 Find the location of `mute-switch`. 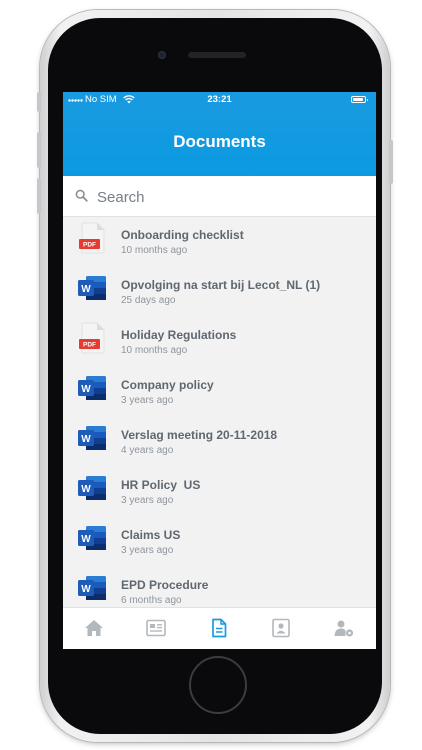

mute-switch is located at coordinates (39, 102).